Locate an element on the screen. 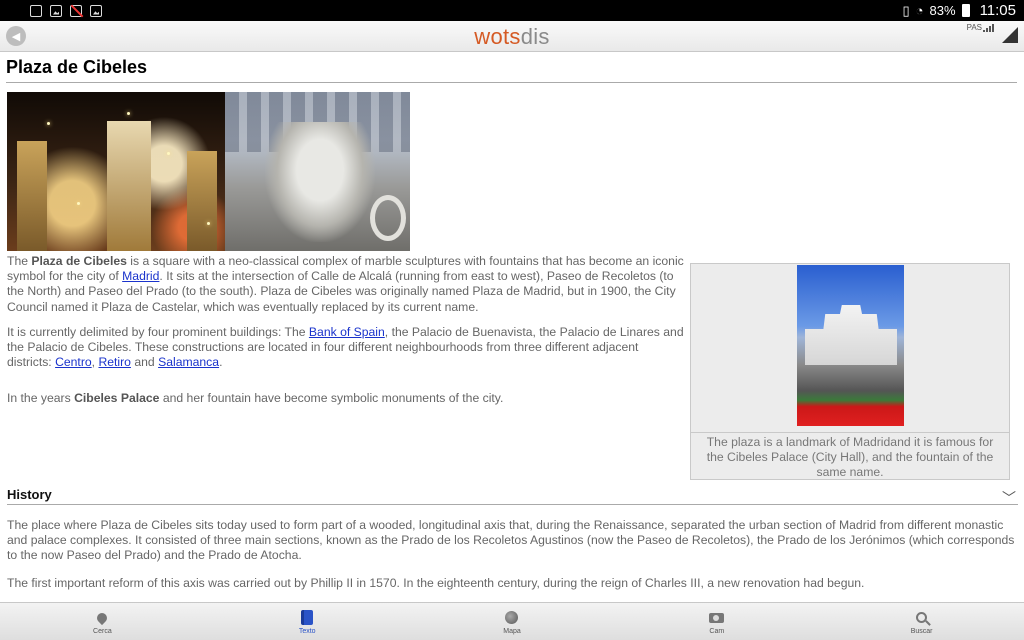 The width and height of the screenshot is (1024, 640). location-pin-icon is located at coordinates (102, 618).